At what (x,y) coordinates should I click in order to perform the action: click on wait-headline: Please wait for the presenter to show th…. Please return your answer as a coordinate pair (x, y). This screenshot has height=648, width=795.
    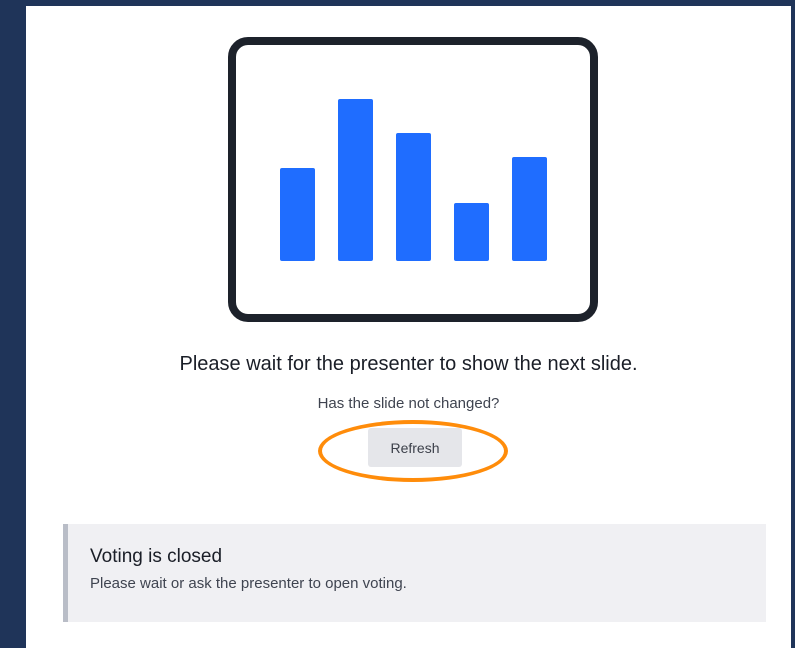
    Looking at the image, I should click on (408, 364).